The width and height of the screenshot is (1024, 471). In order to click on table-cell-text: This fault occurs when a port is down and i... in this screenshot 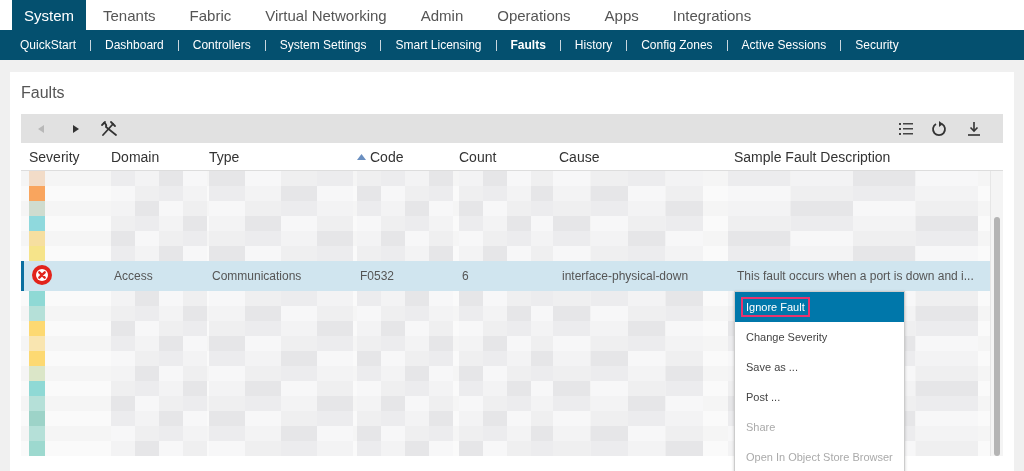, I will do `click(855, 276)`.